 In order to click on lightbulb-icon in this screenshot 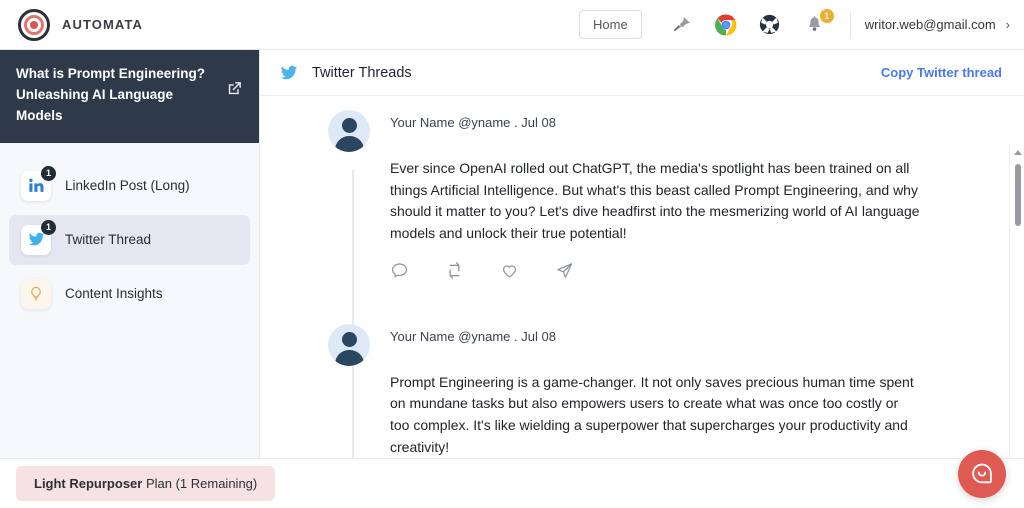, I will do `click(36, 293)`.